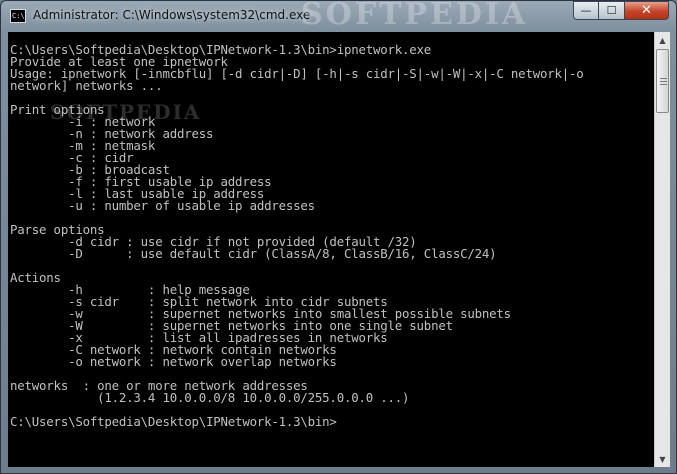  I want to click on cmd-icon: C:\, so click(18, 16).